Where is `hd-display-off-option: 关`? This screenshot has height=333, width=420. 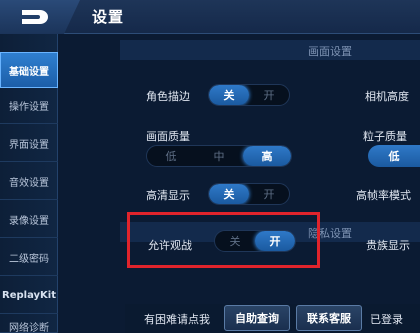
hd-display-off-option: 关 is located at coordinates (229, 194).